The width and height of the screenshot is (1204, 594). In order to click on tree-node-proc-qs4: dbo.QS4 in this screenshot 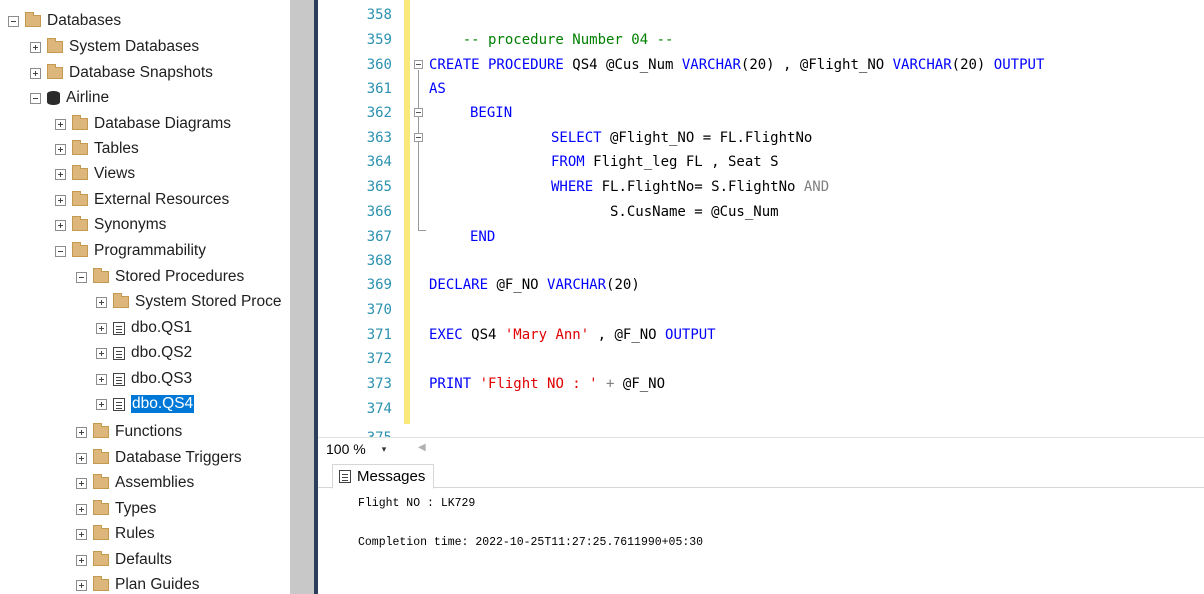, I will do `click(145, 404)`.